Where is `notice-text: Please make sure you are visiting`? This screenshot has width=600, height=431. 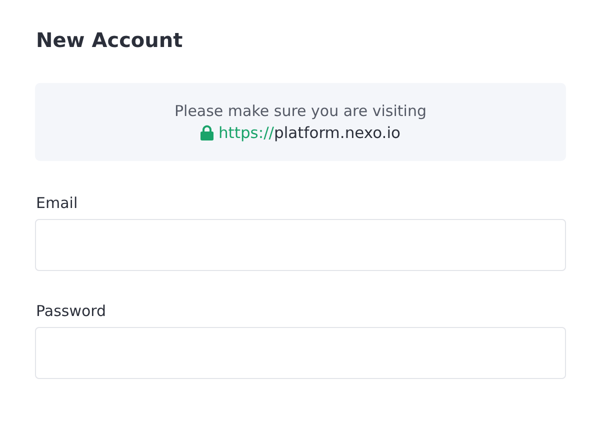
notice-text: Please make sure you are visiting is located at coordinates (300, 111).